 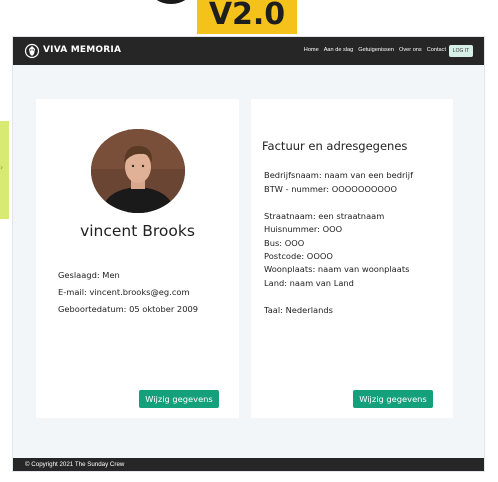 What do you see at coordinates (137, 231) in the screenshot?
I see `profile-name: vincent Brooks` at bounding box center [137, 231].